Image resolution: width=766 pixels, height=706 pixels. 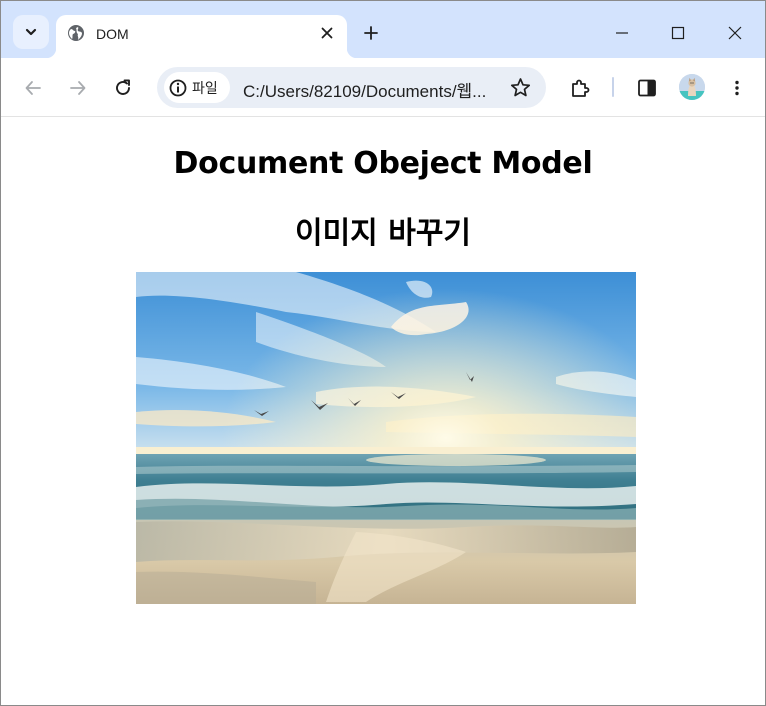 I want to click on kebab-menu-icon, so click(x=737, y=88).